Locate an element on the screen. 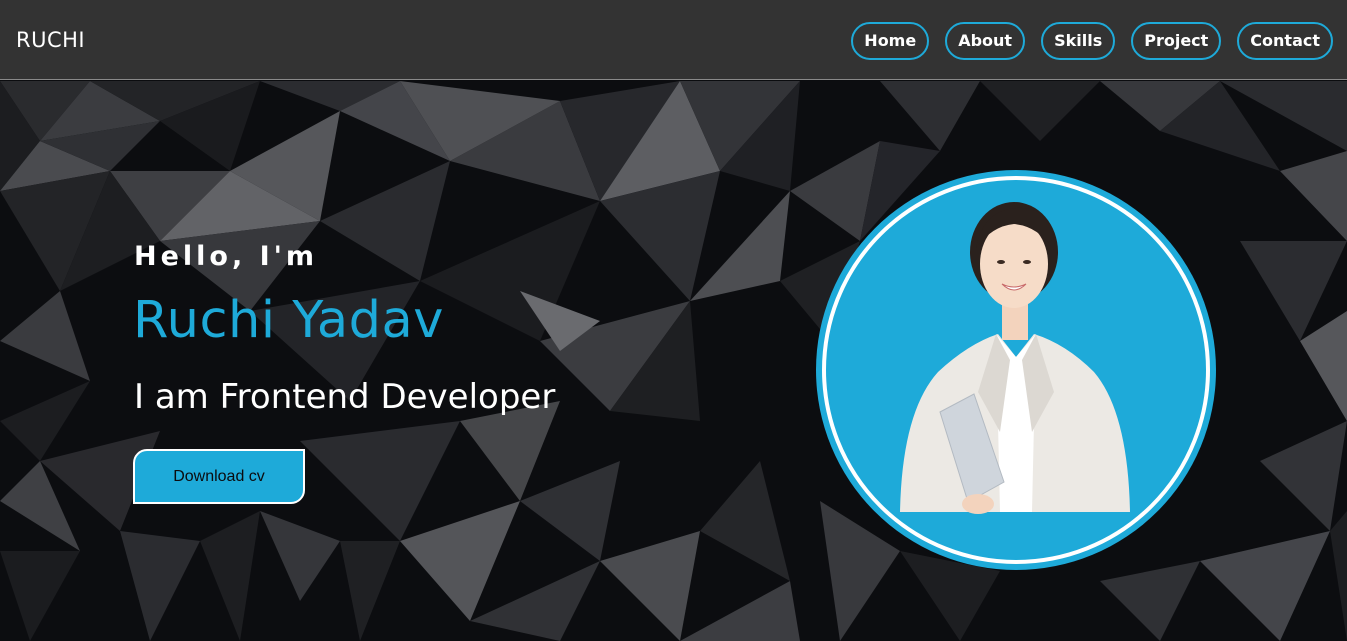 The width and height of the screenshot is (1347, 641). nav-link-contact: Contact is located at coordinates (1285, 41).